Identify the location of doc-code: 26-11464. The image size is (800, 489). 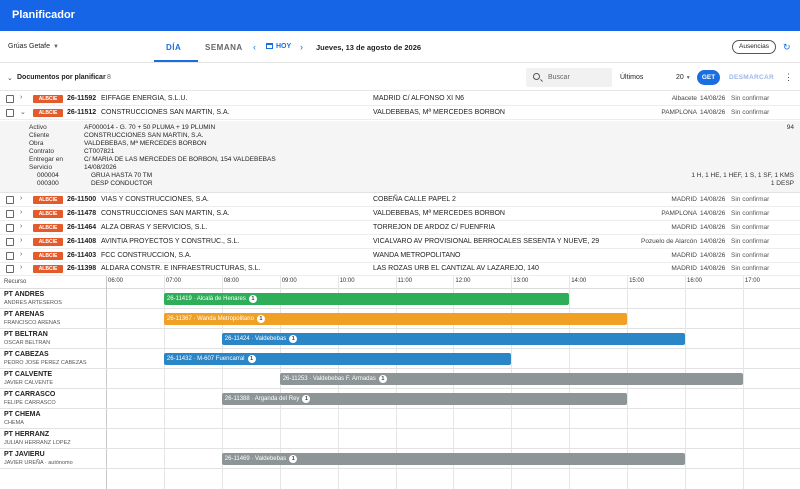
(82, 227).